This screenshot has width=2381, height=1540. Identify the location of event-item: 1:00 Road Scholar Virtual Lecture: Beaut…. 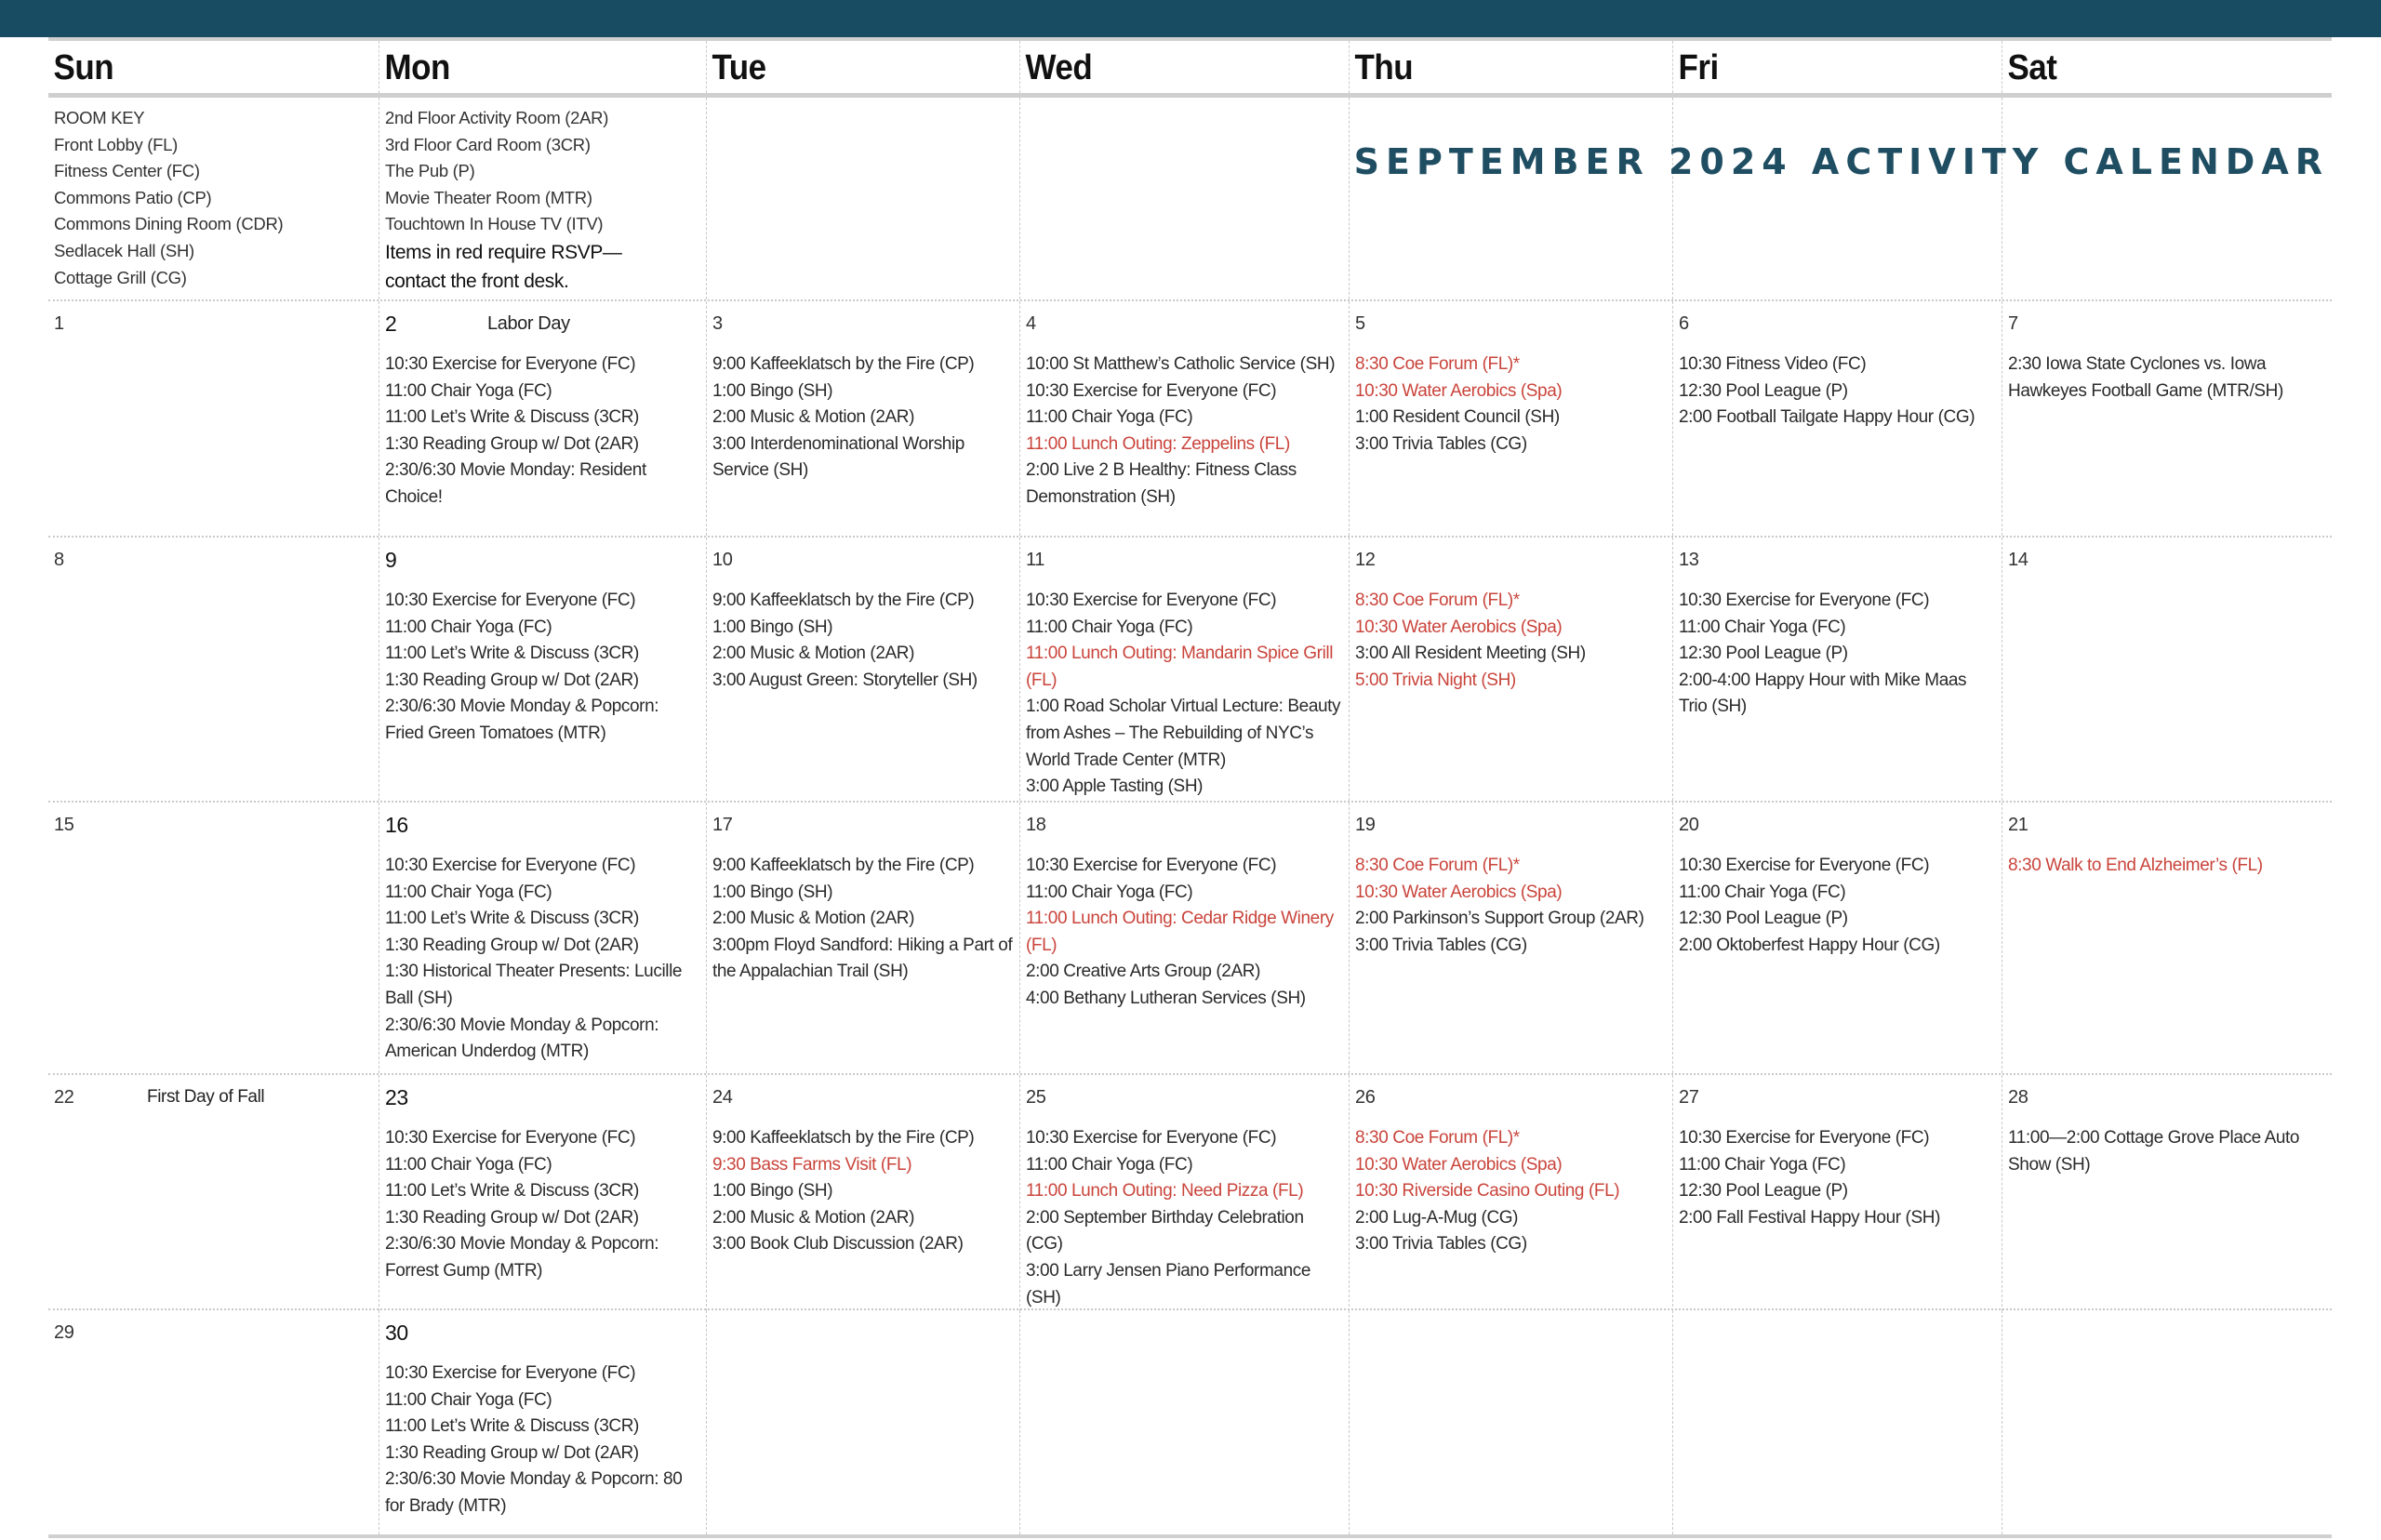
(1183, 733).